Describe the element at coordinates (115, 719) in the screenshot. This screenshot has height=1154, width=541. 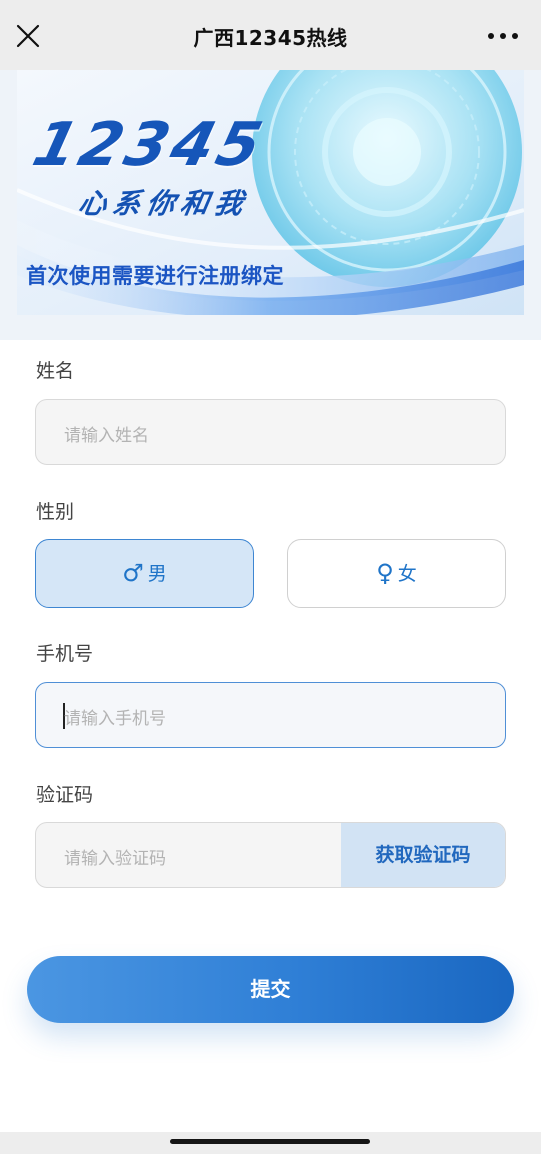
I see `phone-placeholder: 请输入手机号` at that location.